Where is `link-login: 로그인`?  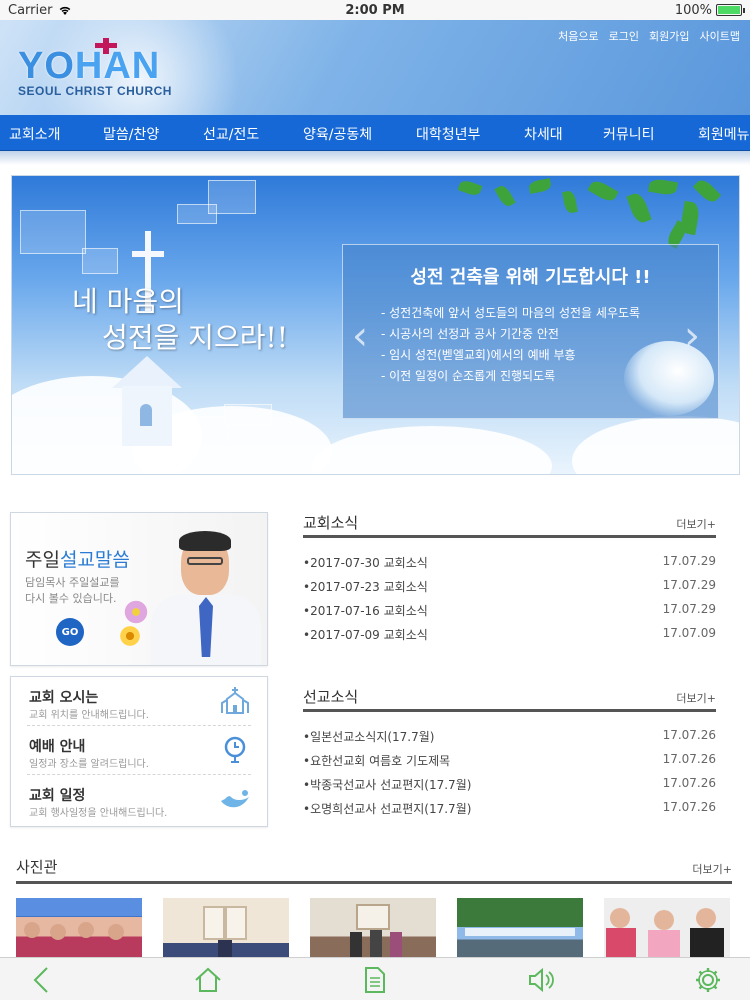 link-login: 로그인 is located at coordinates (624, 36).